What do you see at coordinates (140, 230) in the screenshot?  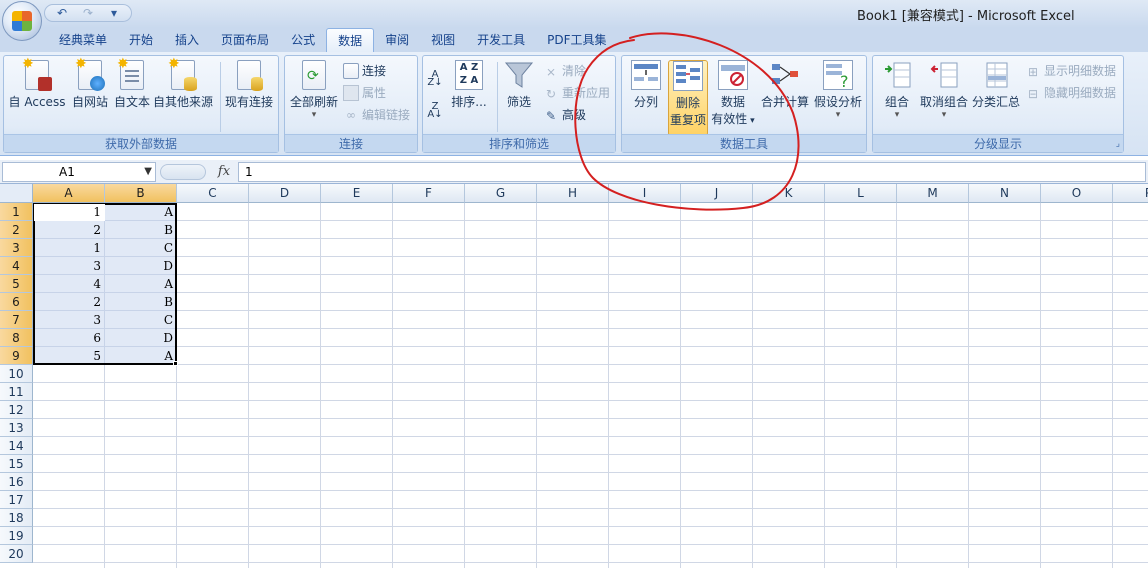 I see `cell-b2: B` at bounding box center [140, 230].